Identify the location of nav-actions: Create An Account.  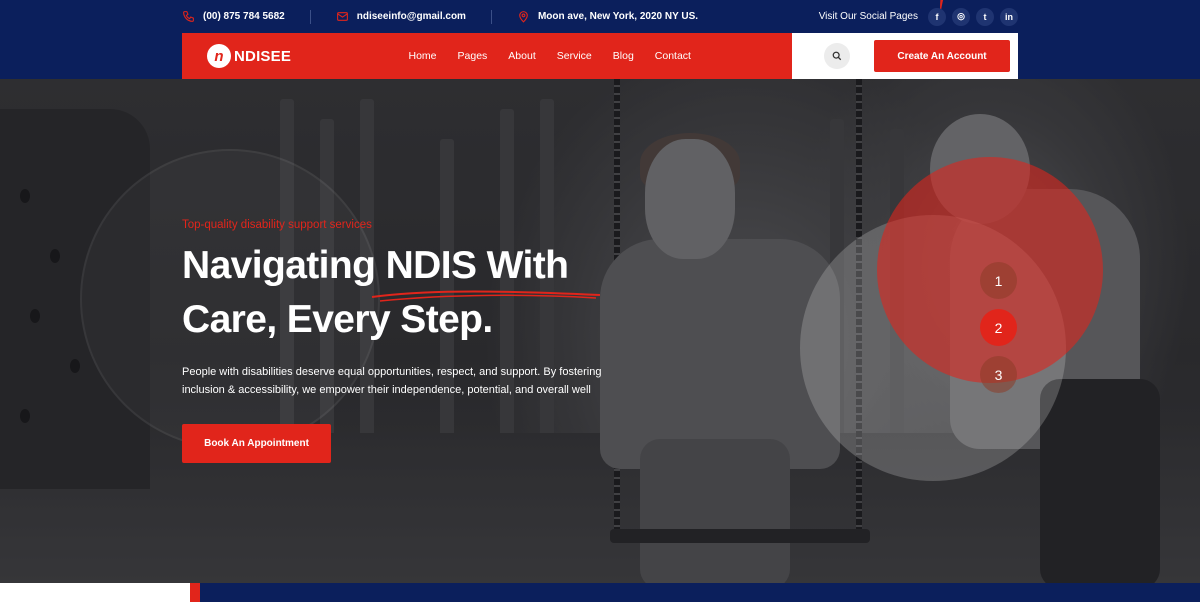
(905, 56).